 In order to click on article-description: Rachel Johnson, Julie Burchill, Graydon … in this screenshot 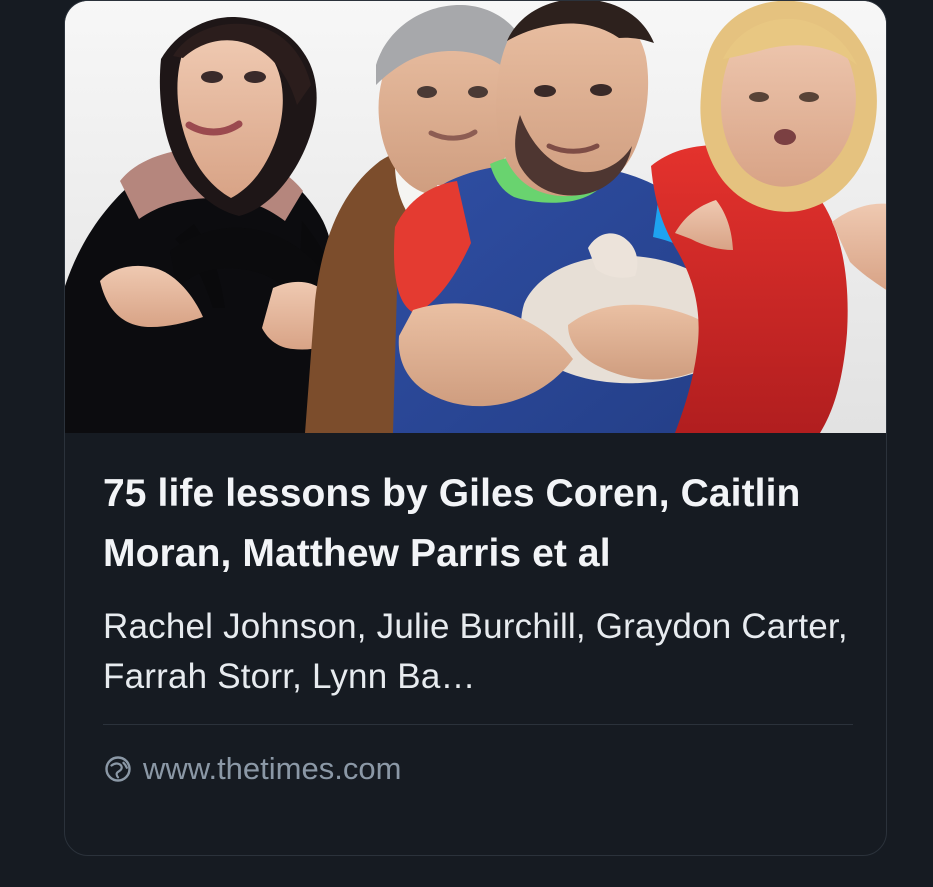, I will do `click(475, 651)`.